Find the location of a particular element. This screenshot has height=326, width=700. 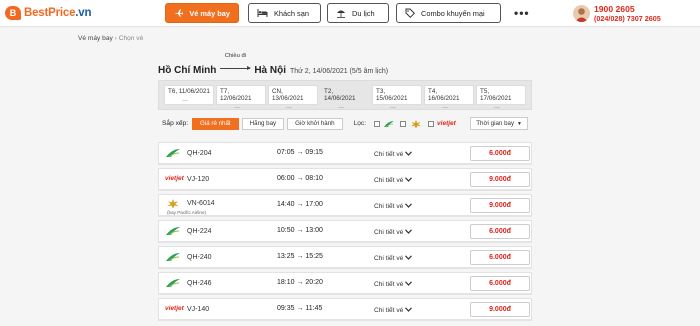

hotline: 1900 2605 (024/028) 7307 2605 is located at coordinates (627, 14).